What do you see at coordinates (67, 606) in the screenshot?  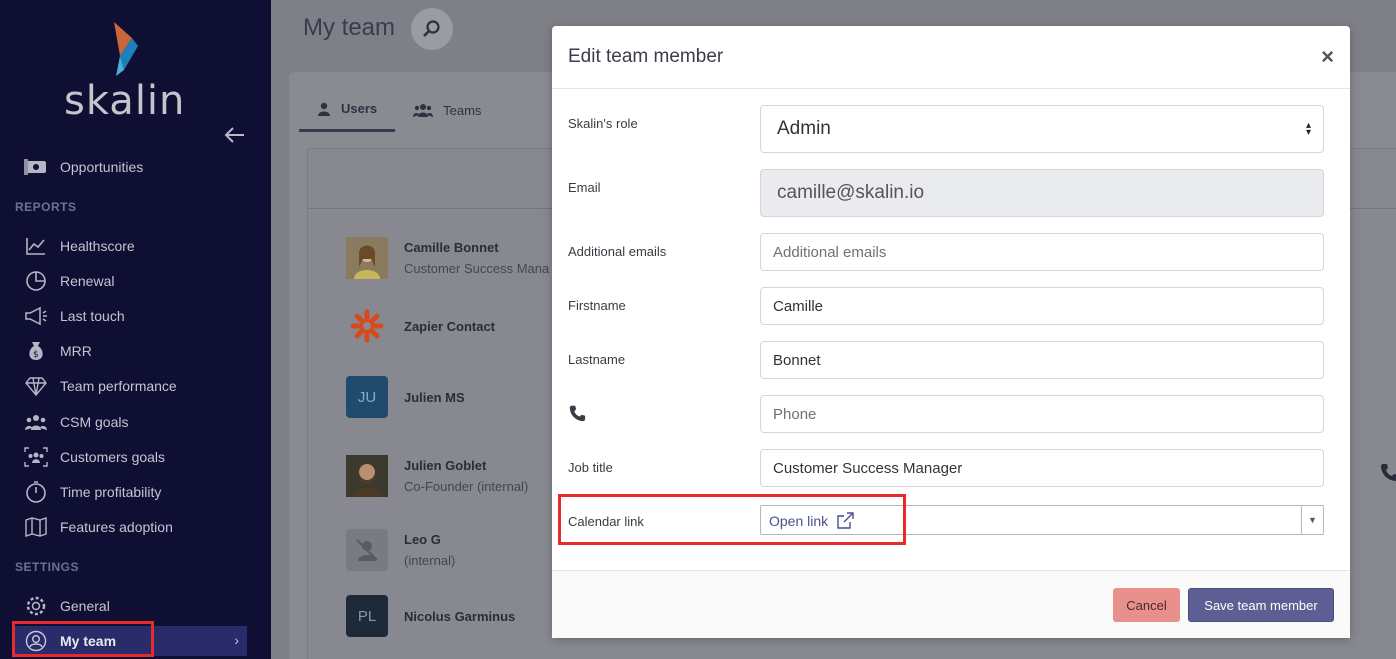 I see `sidebar-item-general: General` at bounding box center [67, 606].